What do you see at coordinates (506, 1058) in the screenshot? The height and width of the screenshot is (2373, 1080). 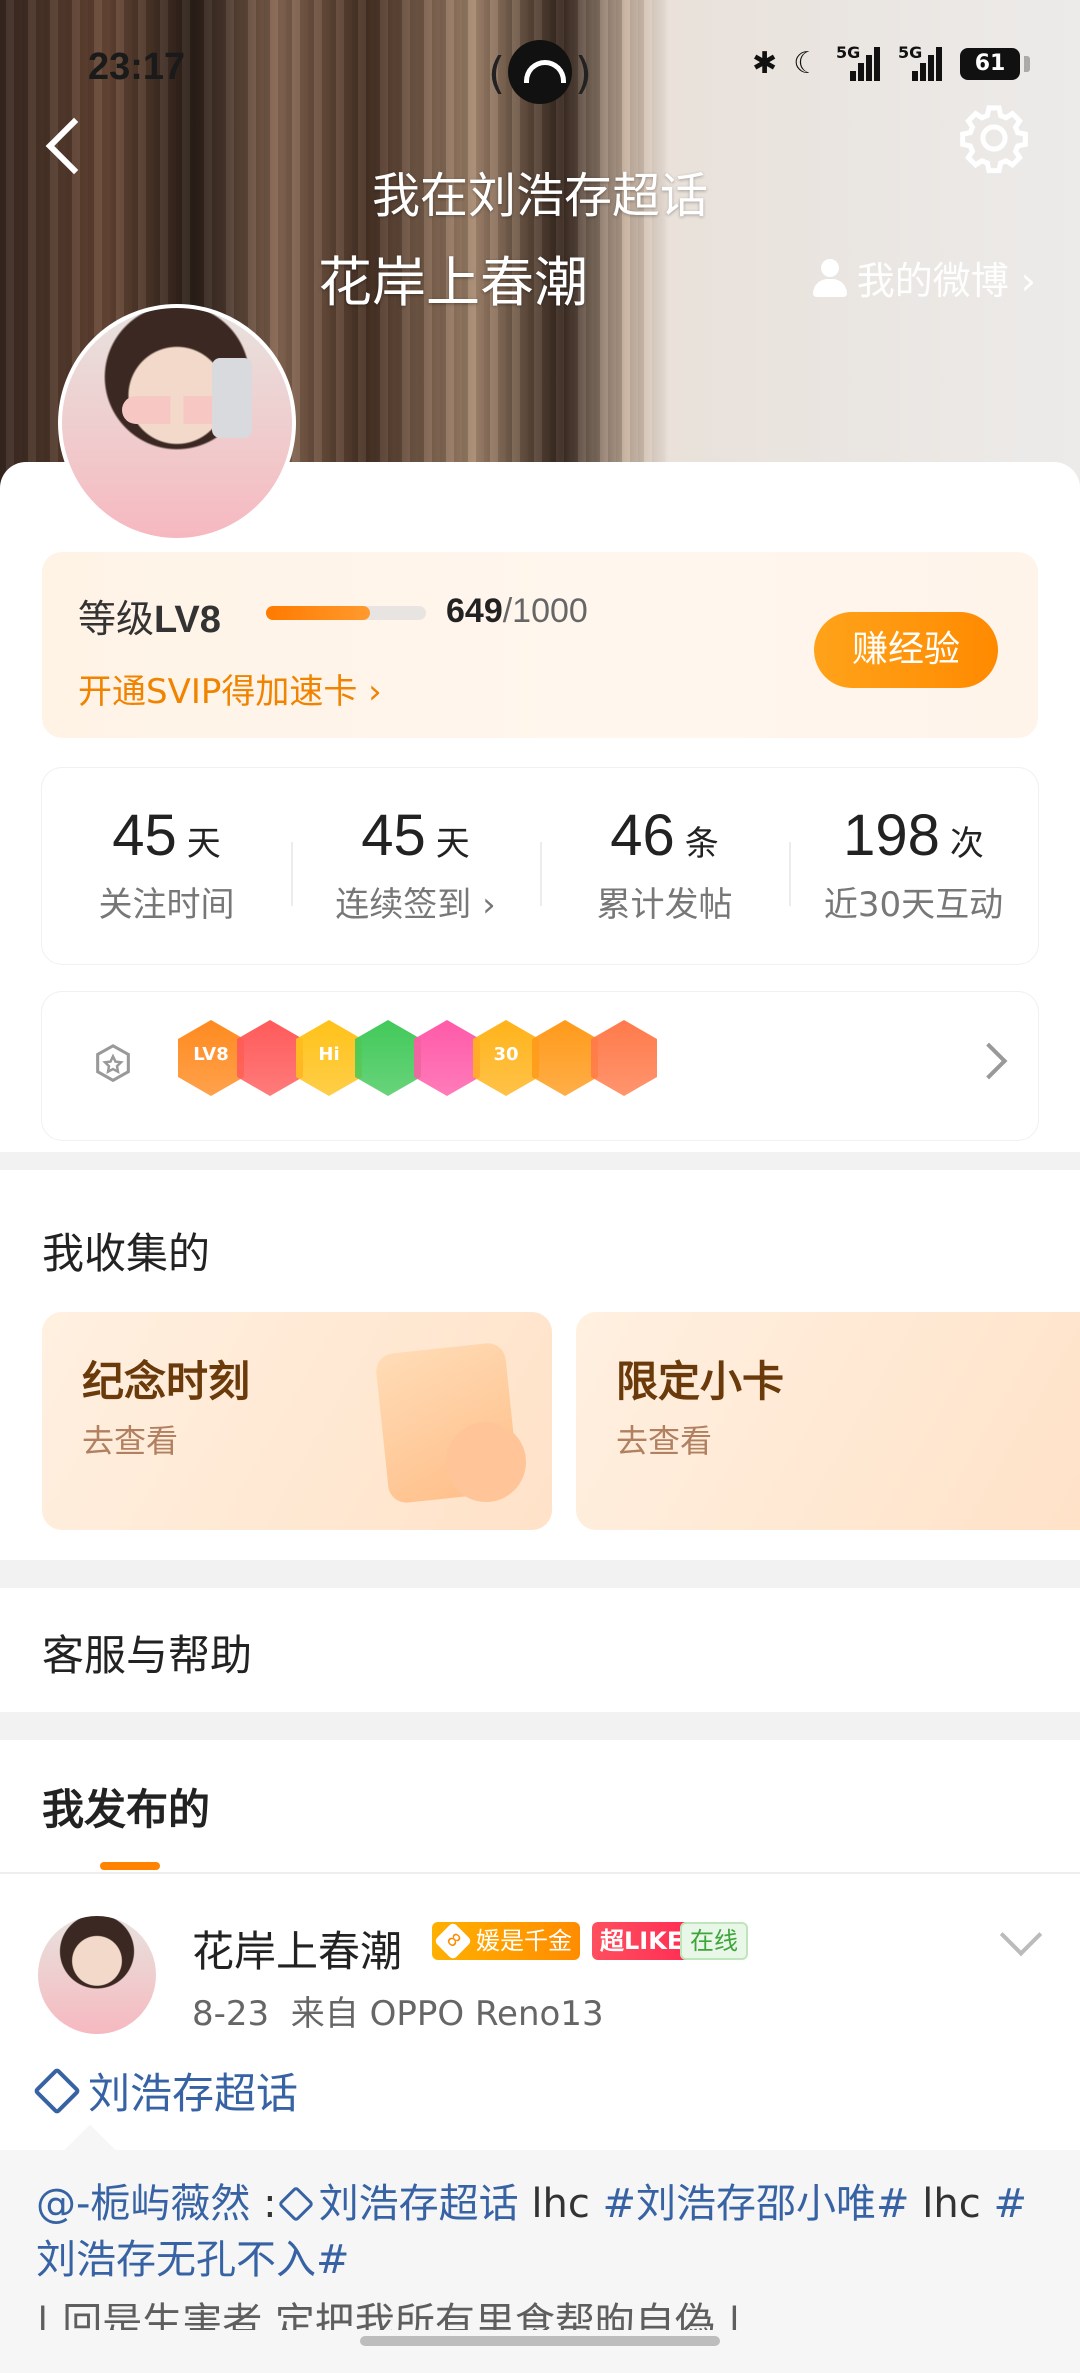 I see `badge-30days-icon: 30` at bounding box center [506, 1058].